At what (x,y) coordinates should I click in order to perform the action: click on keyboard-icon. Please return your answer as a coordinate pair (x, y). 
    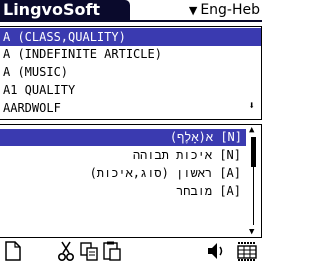
    Looking at the image, I should click on (247, 251).